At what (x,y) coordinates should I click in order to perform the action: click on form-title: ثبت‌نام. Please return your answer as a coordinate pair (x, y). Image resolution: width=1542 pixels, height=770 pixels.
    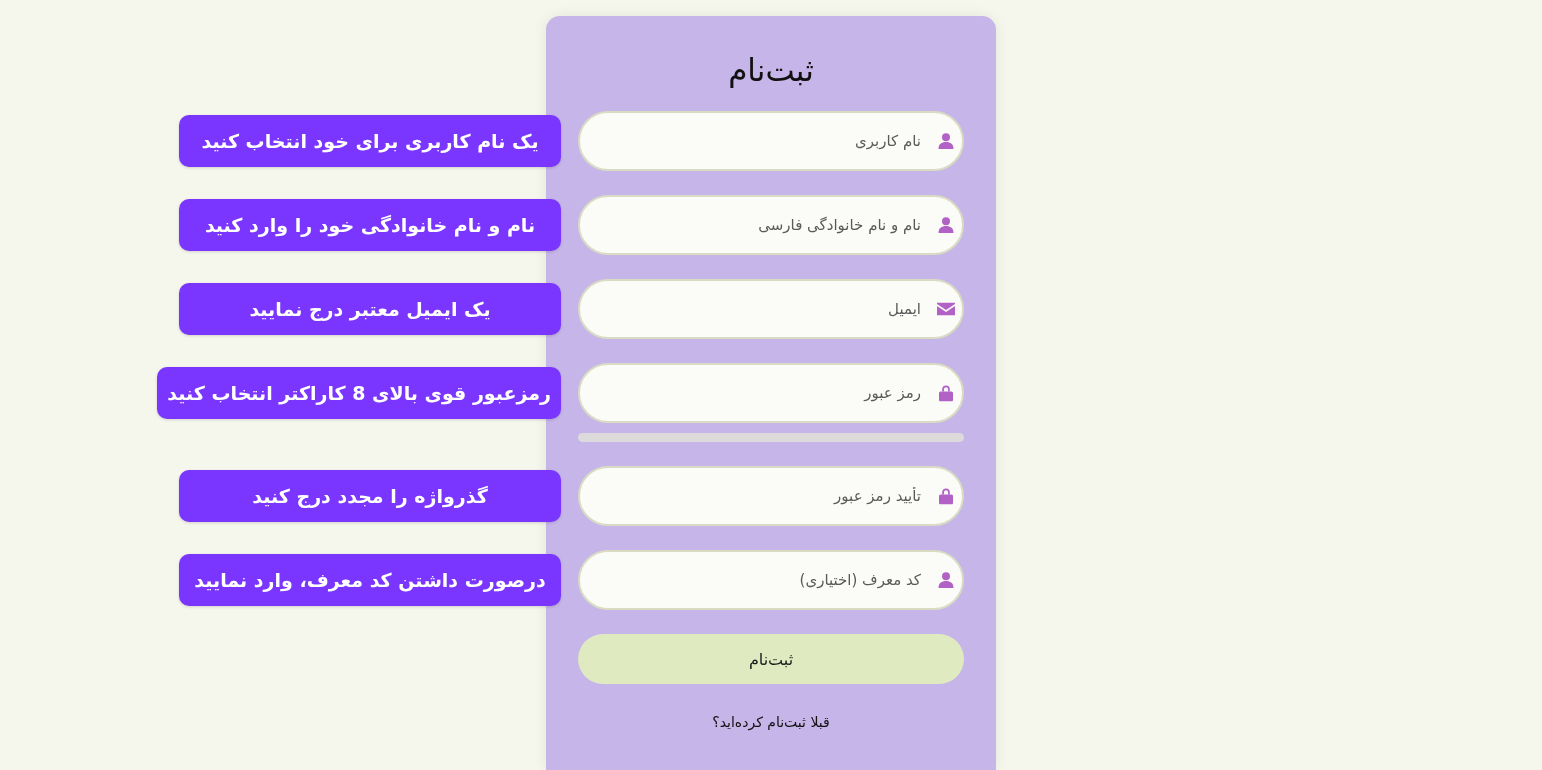
    Looking at the image, I should click on (771, 70).